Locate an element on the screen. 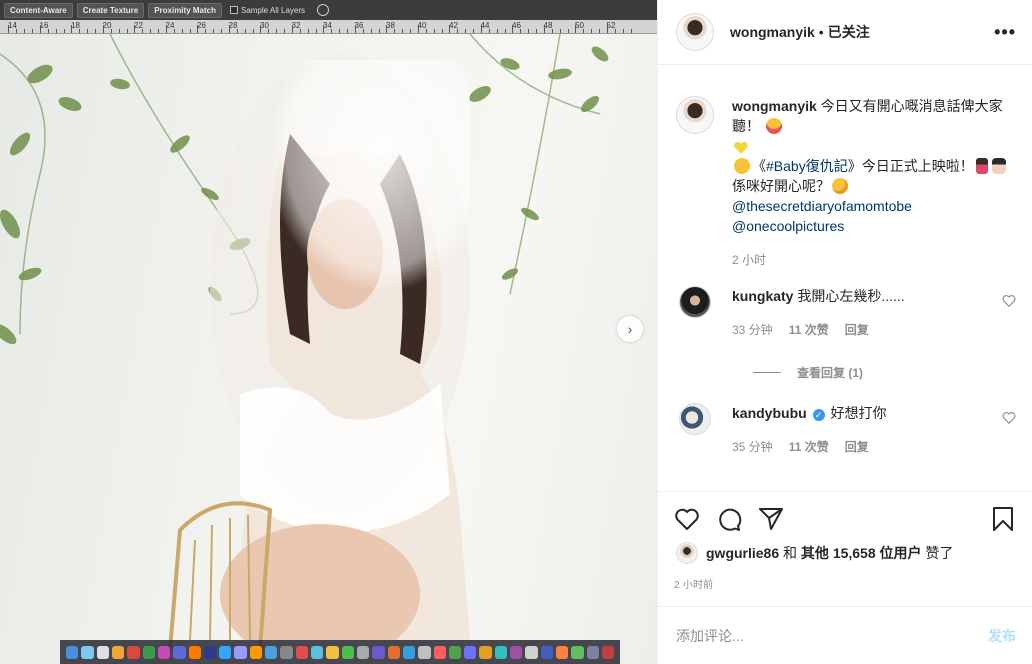  author-username: wongmanyik is located at coordinates (772, 32).